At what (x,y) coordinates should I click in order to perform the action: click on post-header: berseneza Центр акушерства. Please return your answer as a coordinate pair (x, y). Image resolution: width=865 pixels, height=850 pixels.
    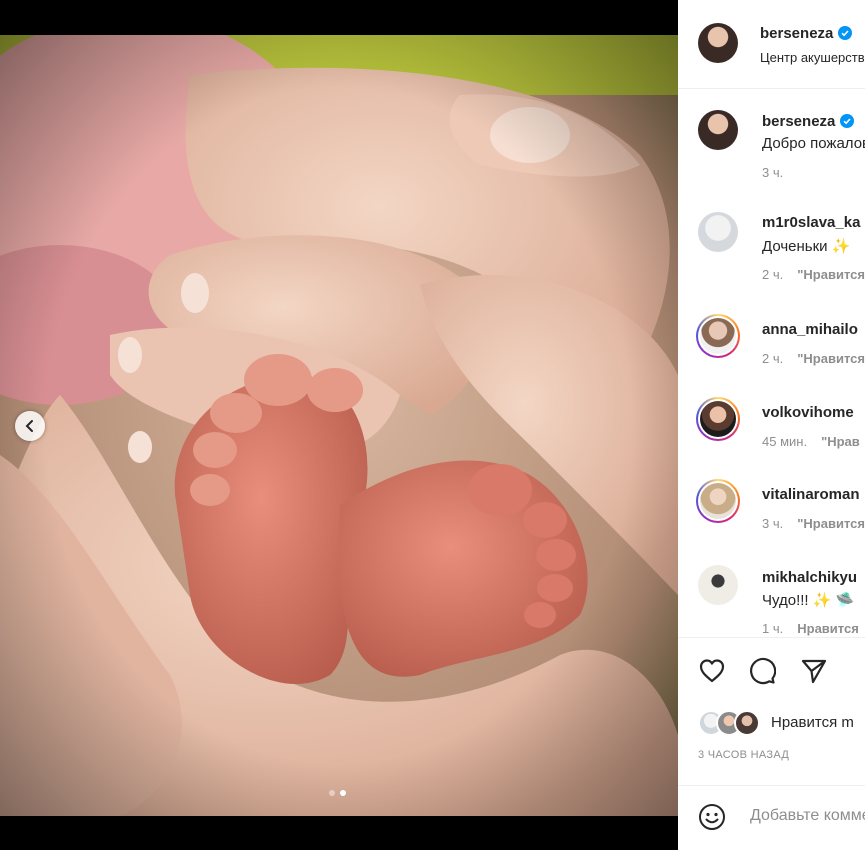
    Looking at the image, I should click on (771, 44).